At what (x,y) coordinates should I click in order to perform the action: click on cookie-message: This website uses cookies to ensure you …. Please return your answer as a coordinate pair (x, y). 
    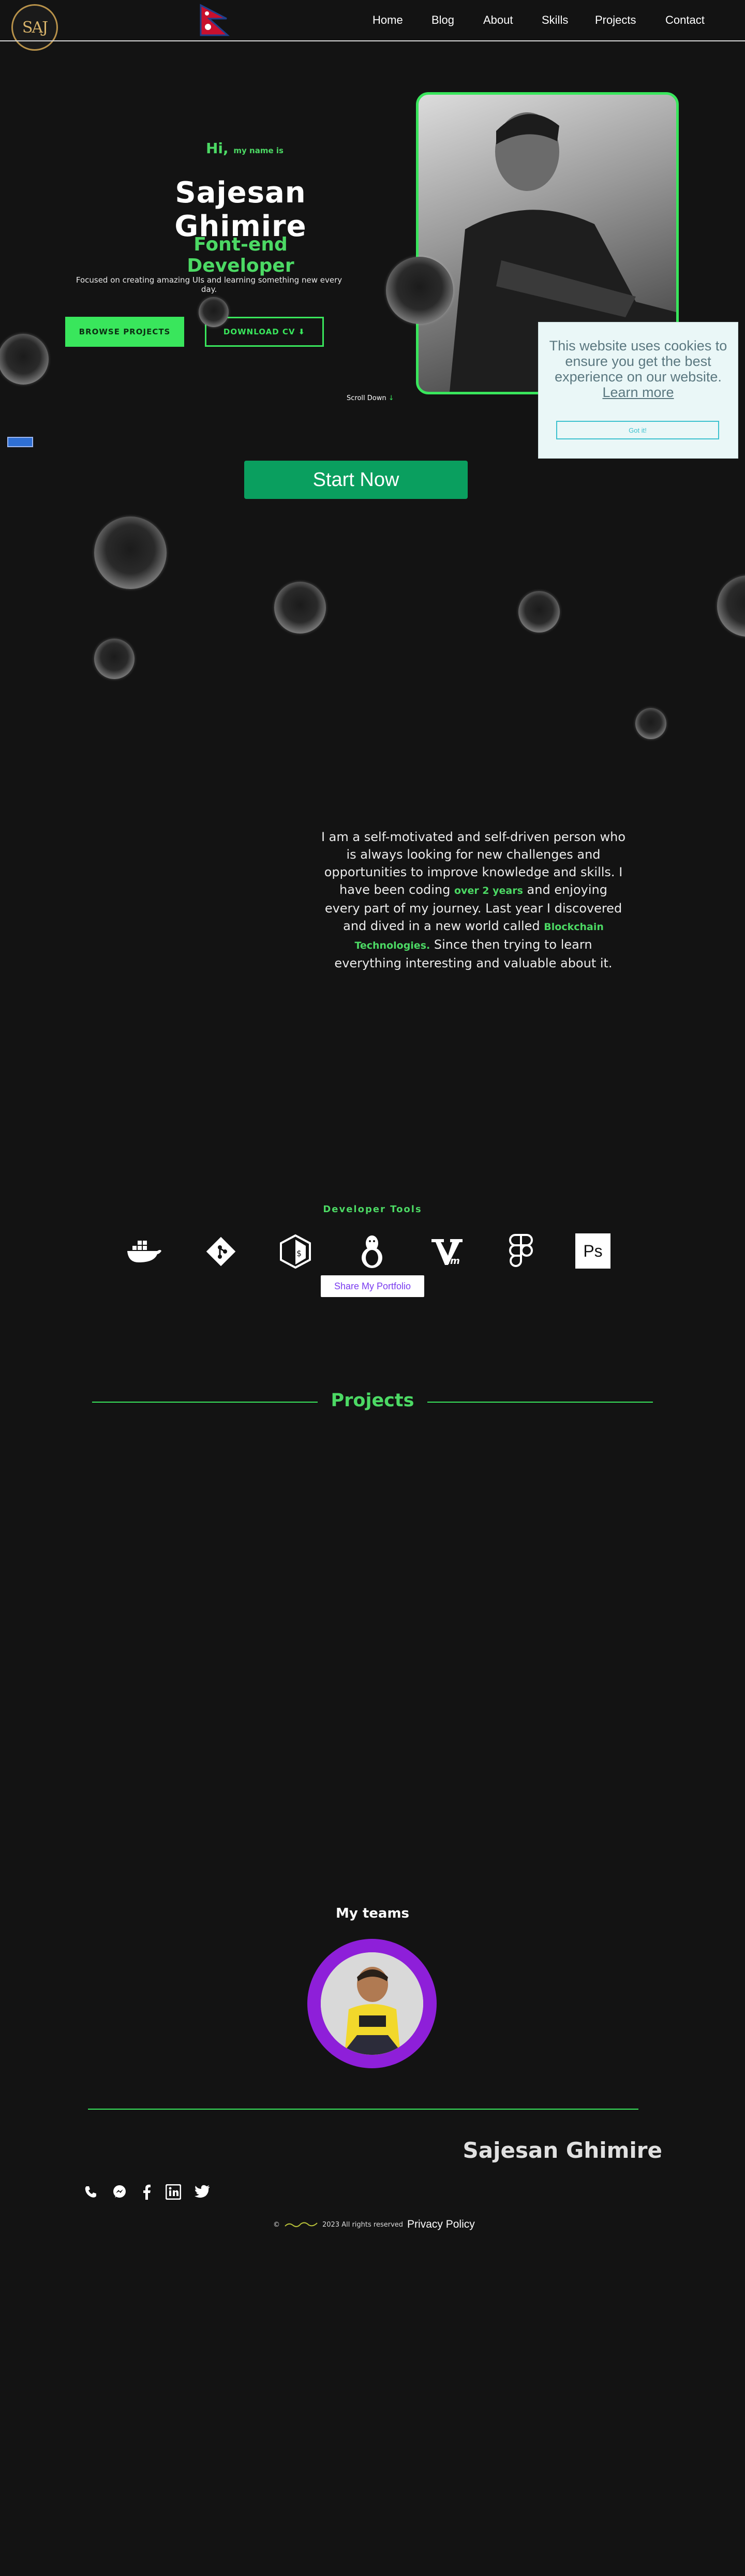
    Looking at the image, I should click on (638, 369).